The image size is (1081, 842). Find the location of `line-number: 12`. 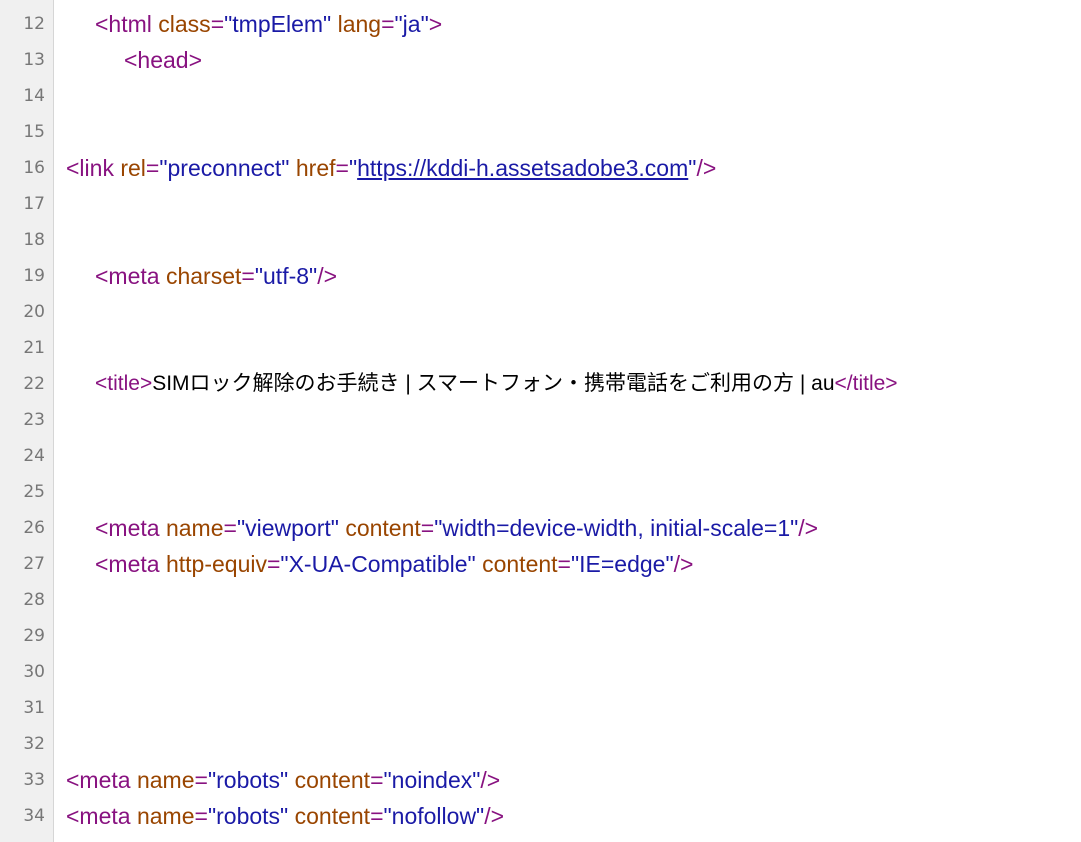

line-number: 12 is located at coordinates (34, 24).